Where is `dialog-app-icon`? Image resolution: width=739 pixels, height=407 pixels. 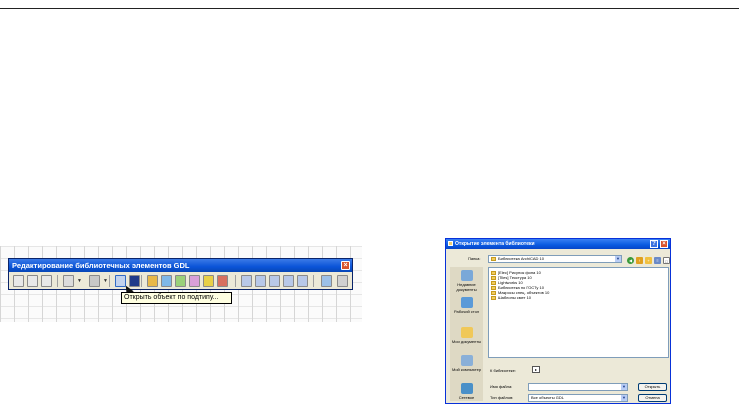
dialog-app-icon is located at coordinates (450, 243).